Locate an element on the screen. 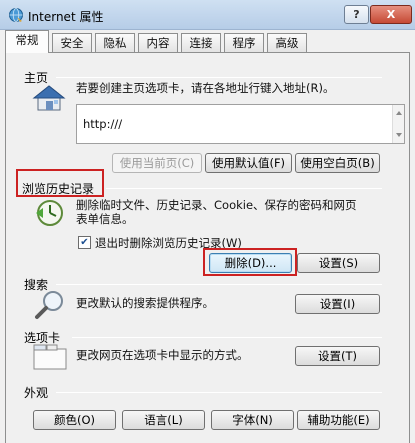 This screenshot has height=443, width=415. appearance-heading: 外观 is located at coordinates (36, 393).